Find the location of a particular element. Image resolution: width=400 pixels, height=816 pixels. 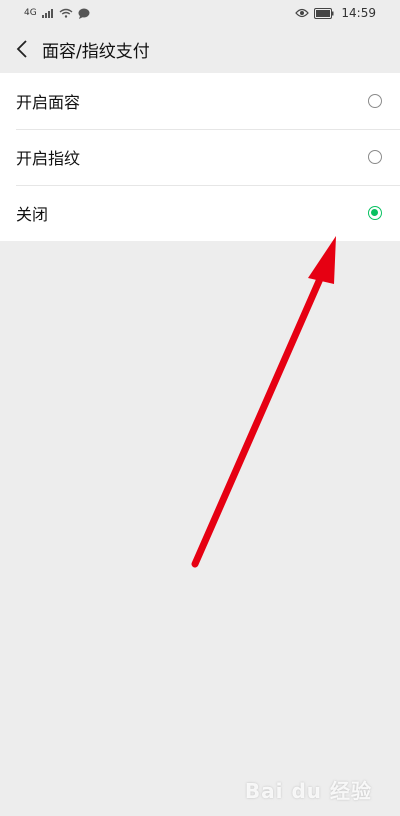

eye-icon is located at coordinates (302, 13).